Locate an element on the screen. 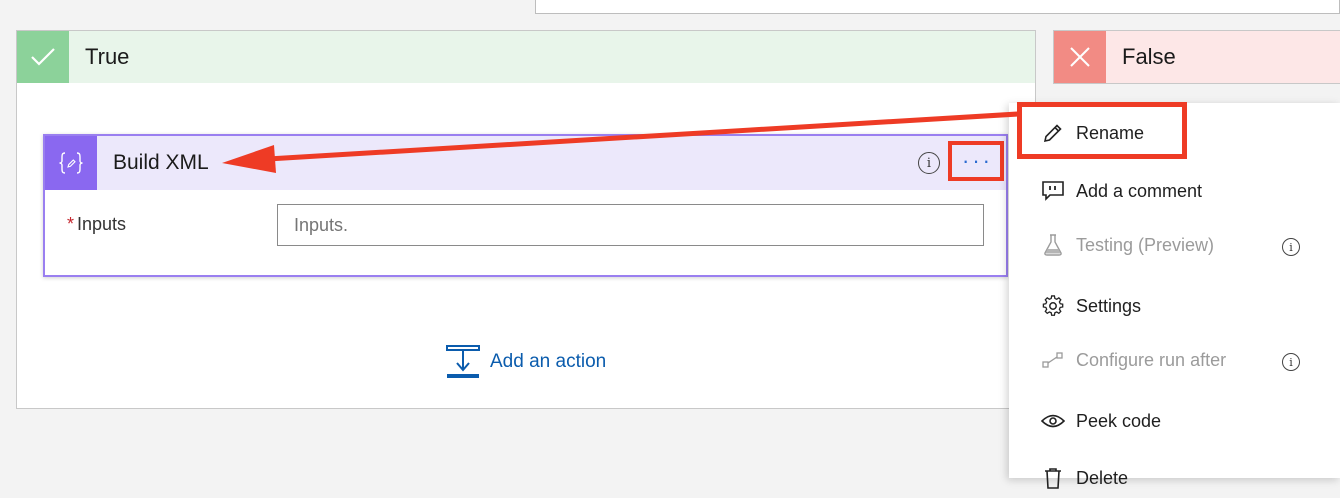 Image resolution: width=1340 pixels, height=498 pixels. true-branch-header: True is located at coordinates (526, 57).